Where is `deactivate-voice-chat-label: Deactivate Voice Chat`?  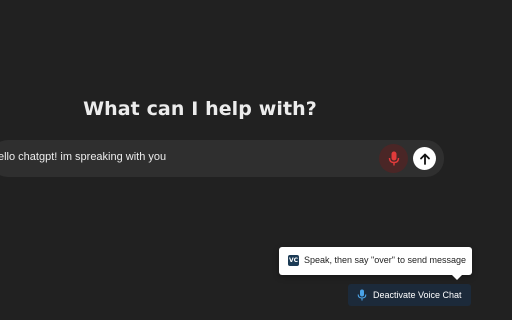
deactivate-voice-chat-label: Deactivate Voice Chat is located at coordinates (417, 295).